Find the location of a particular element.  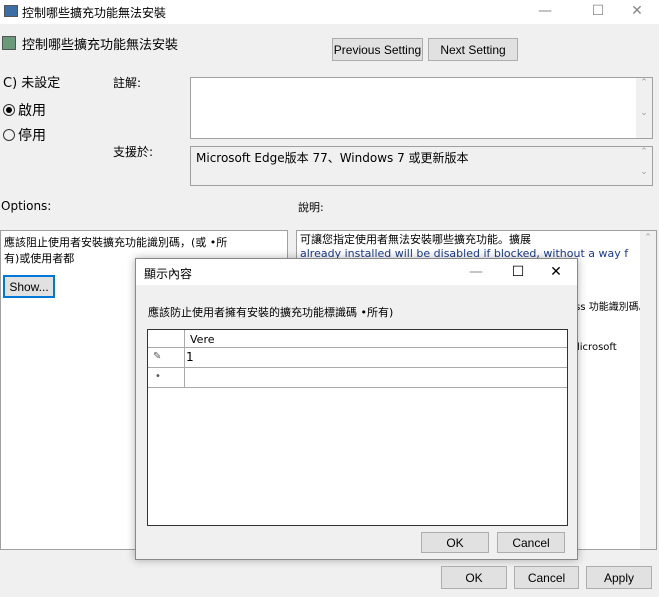

help-text-line: 可讓您指定使用者無法安裝哪些擴充功能。擴展 is located at coordinates (415, 239).